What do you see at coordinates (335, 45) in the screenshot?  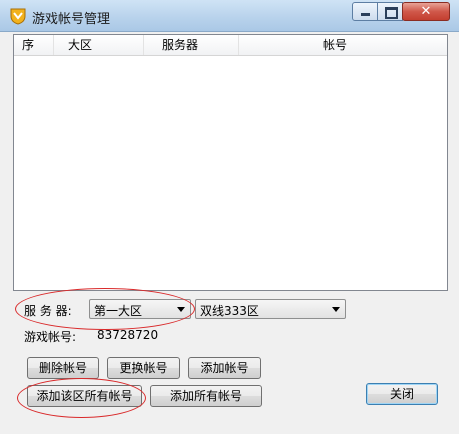 I see `column-label: 帐号` at bounding box center [335, 45].